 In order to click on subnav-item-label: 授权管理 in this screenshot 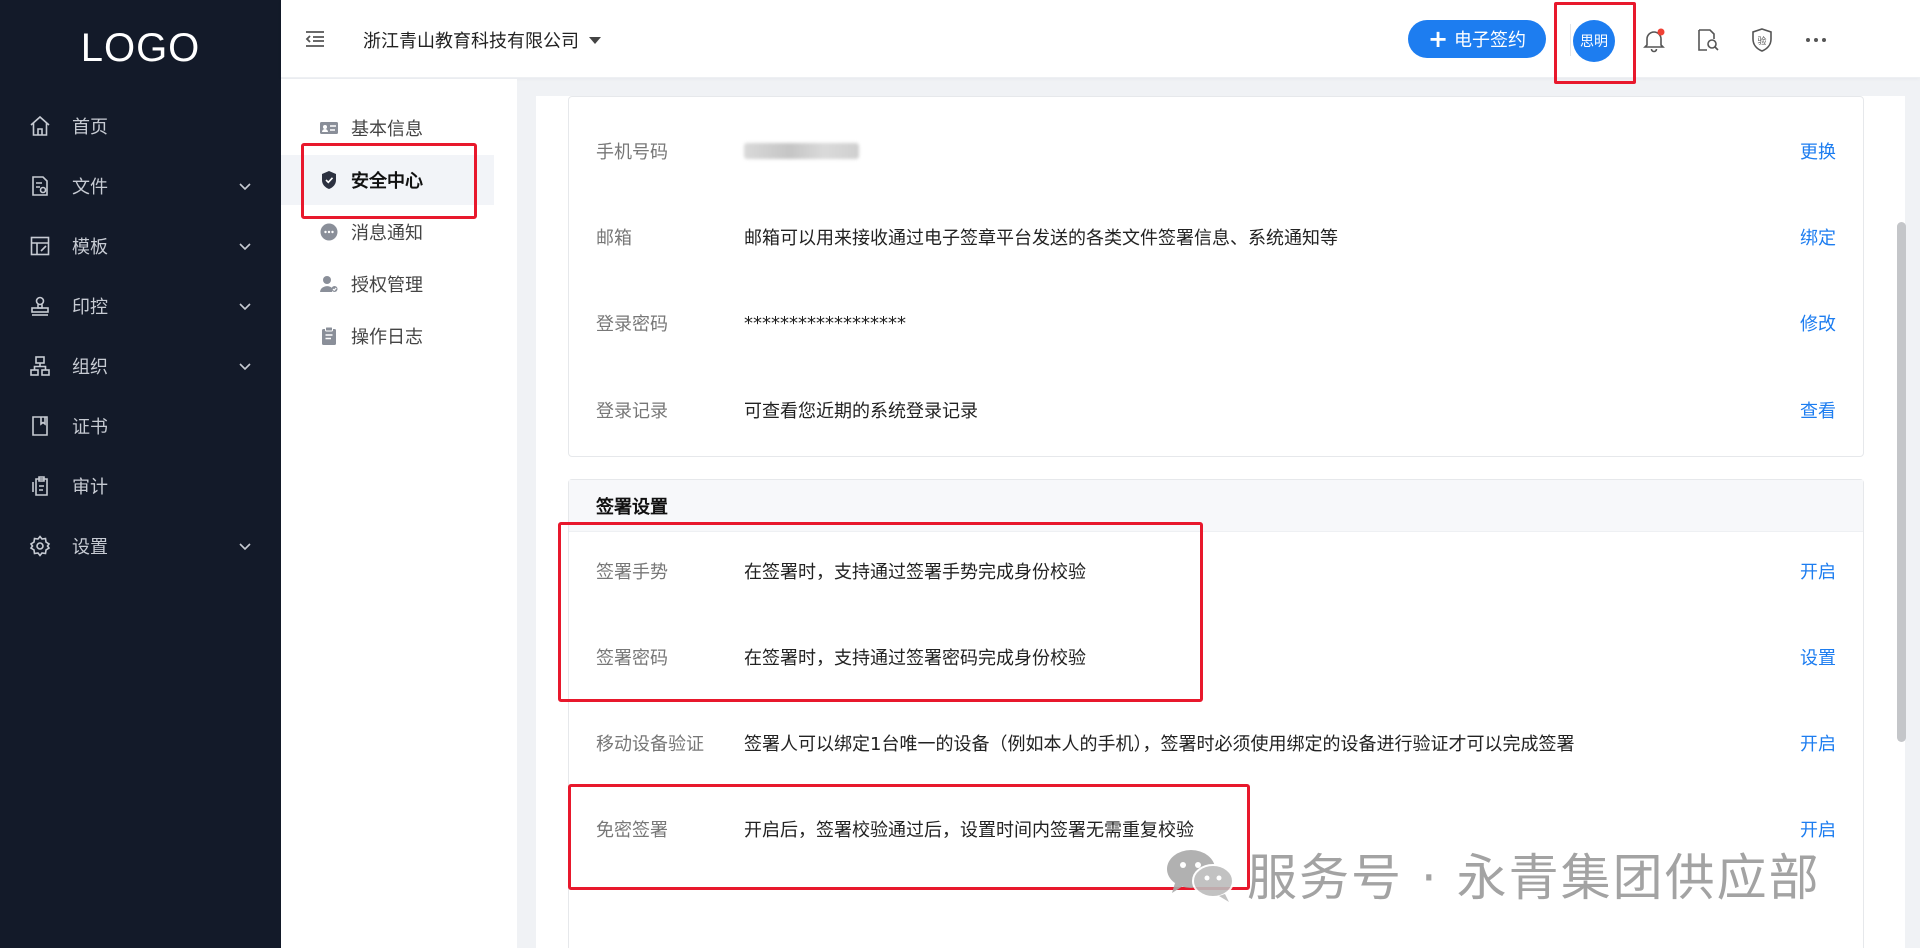, I will do `click(387, 285)`.